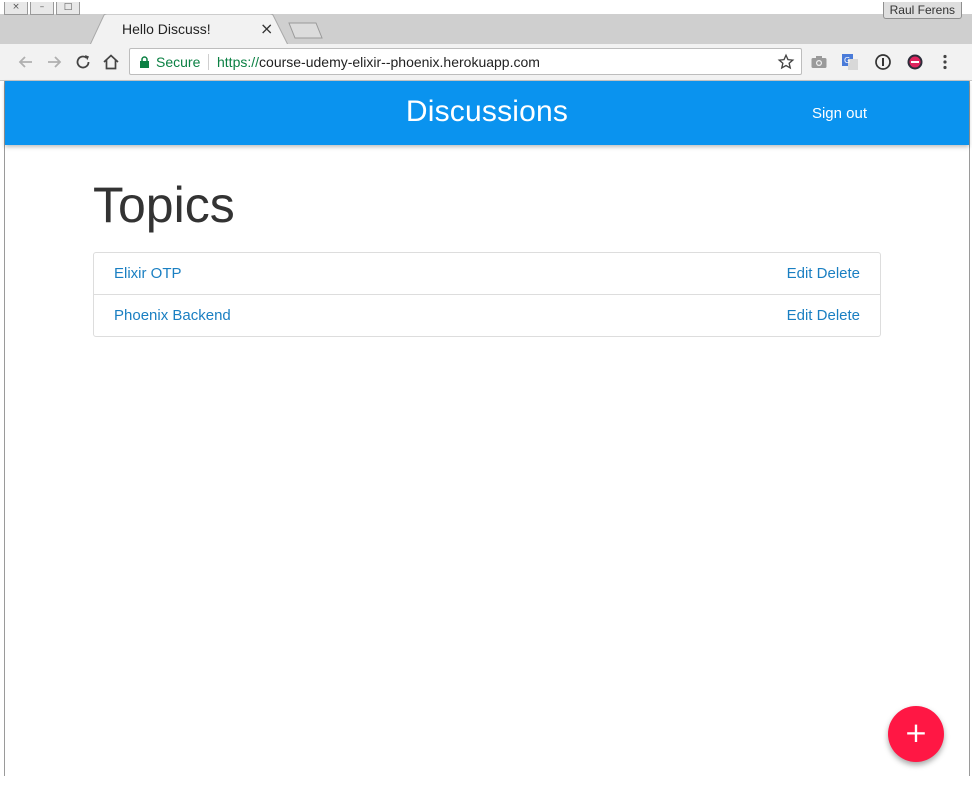 Image resolution: width=972 pixels, height=790 pixels. I want to click on app-navbar: Discussions Sign out, so click(487, 113).